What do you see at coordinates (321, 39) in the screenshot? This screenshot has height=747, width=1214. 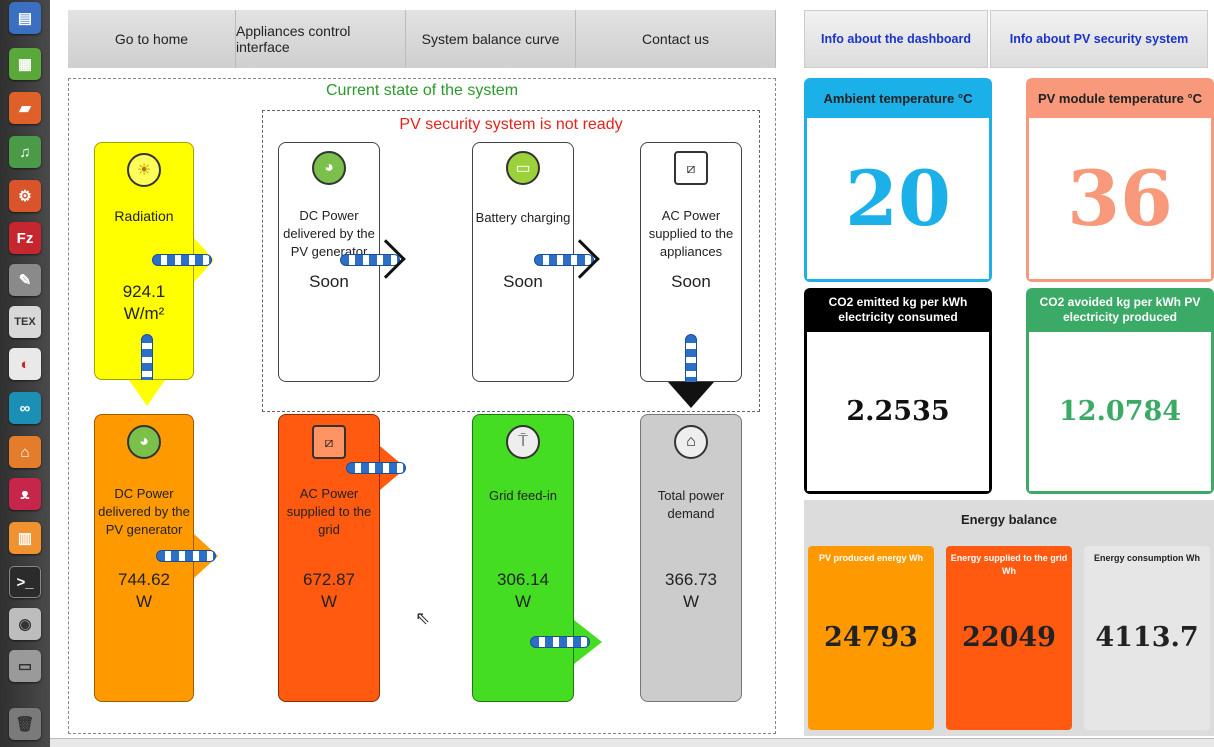 I see `nav-appliances: Appliances control interface` at bounding box center [321, 39].